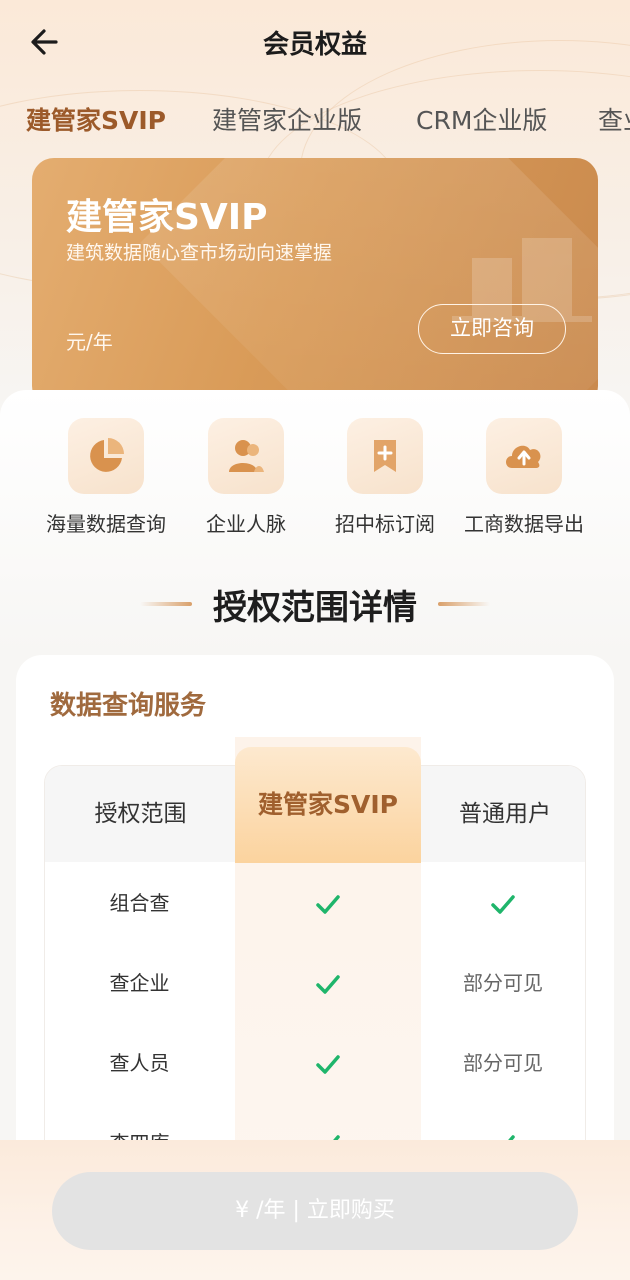 The height and width of the screenshot is (1280, 630). I want to click on row-label: 组合查, so click(139, 903).